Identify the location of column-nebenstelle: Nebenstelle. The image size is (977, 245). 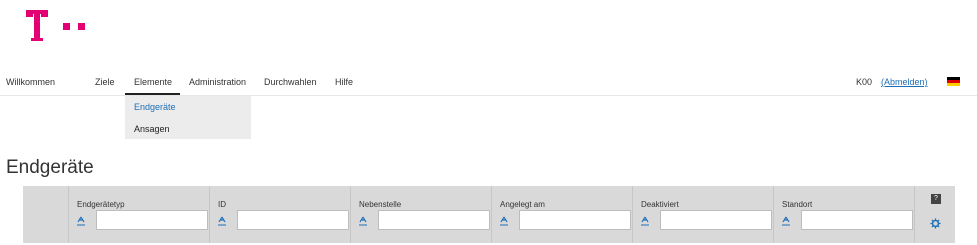
(421, 214).